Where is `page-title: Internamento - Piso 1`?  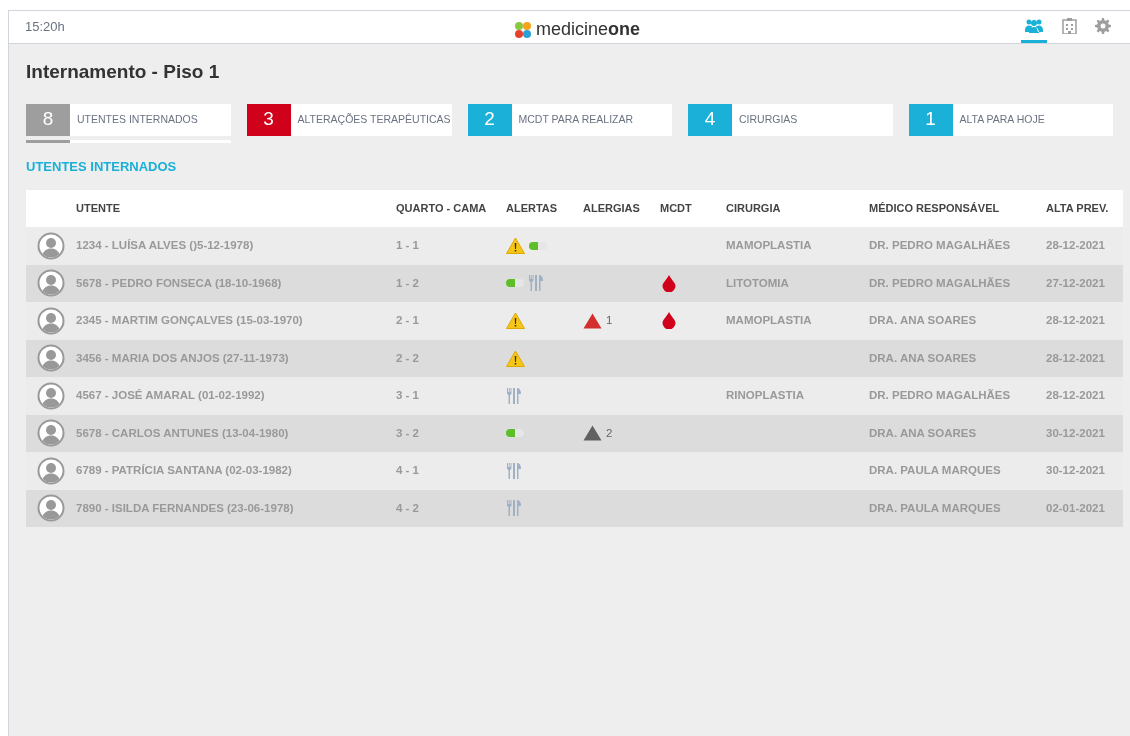 page-title: Internamento - Piso 1 is located at coordinates (123, 72).